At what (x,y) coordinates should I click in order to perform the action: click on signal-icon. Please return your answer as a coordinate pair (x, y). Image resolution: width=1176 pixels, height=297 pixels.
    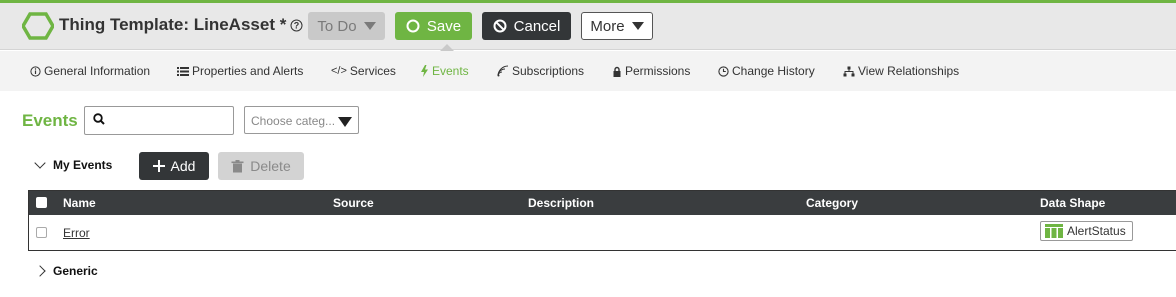
    Looking at the image, I should click on (503, 71).